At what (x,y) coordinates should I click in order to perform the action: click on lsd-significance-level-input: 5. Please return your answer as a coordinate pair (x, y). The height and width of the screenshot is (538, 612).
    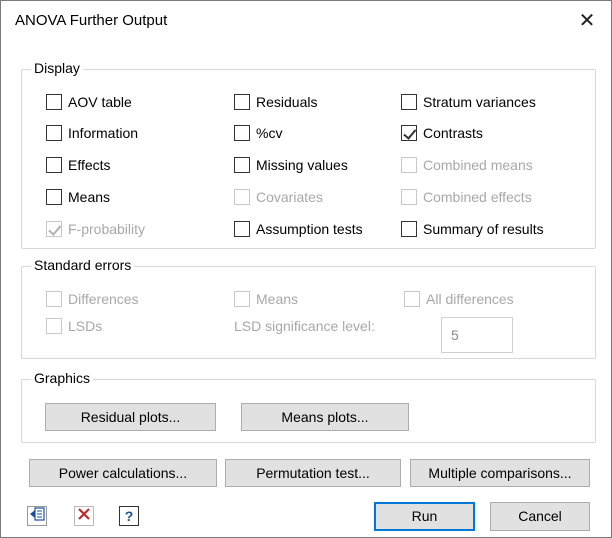
    Looking at the image, I should click on (477, 335).